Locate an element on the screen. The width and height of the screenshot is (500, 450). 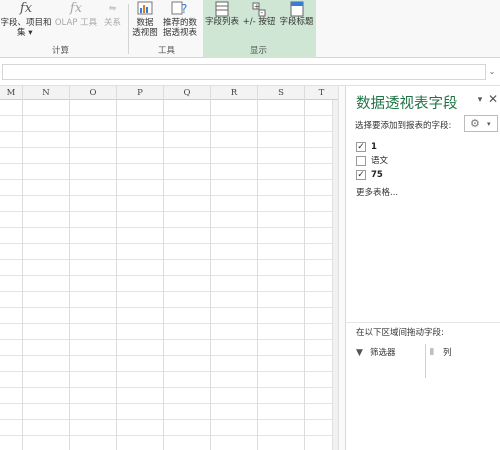
filter-icon: ▼ is located at coordinates (359, 353).